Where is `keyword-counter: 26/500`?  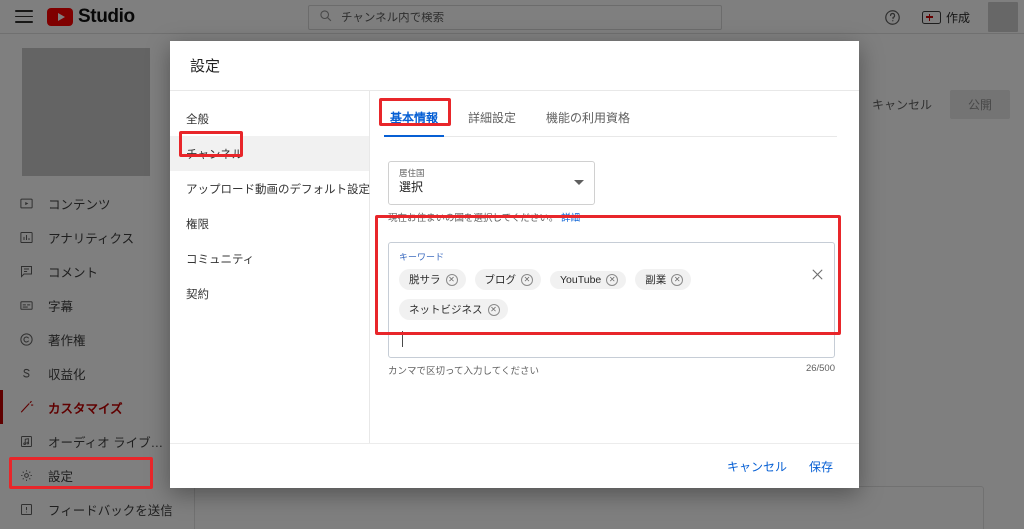 keyword-counter: 26/500 is located at coordinates (820, 368).